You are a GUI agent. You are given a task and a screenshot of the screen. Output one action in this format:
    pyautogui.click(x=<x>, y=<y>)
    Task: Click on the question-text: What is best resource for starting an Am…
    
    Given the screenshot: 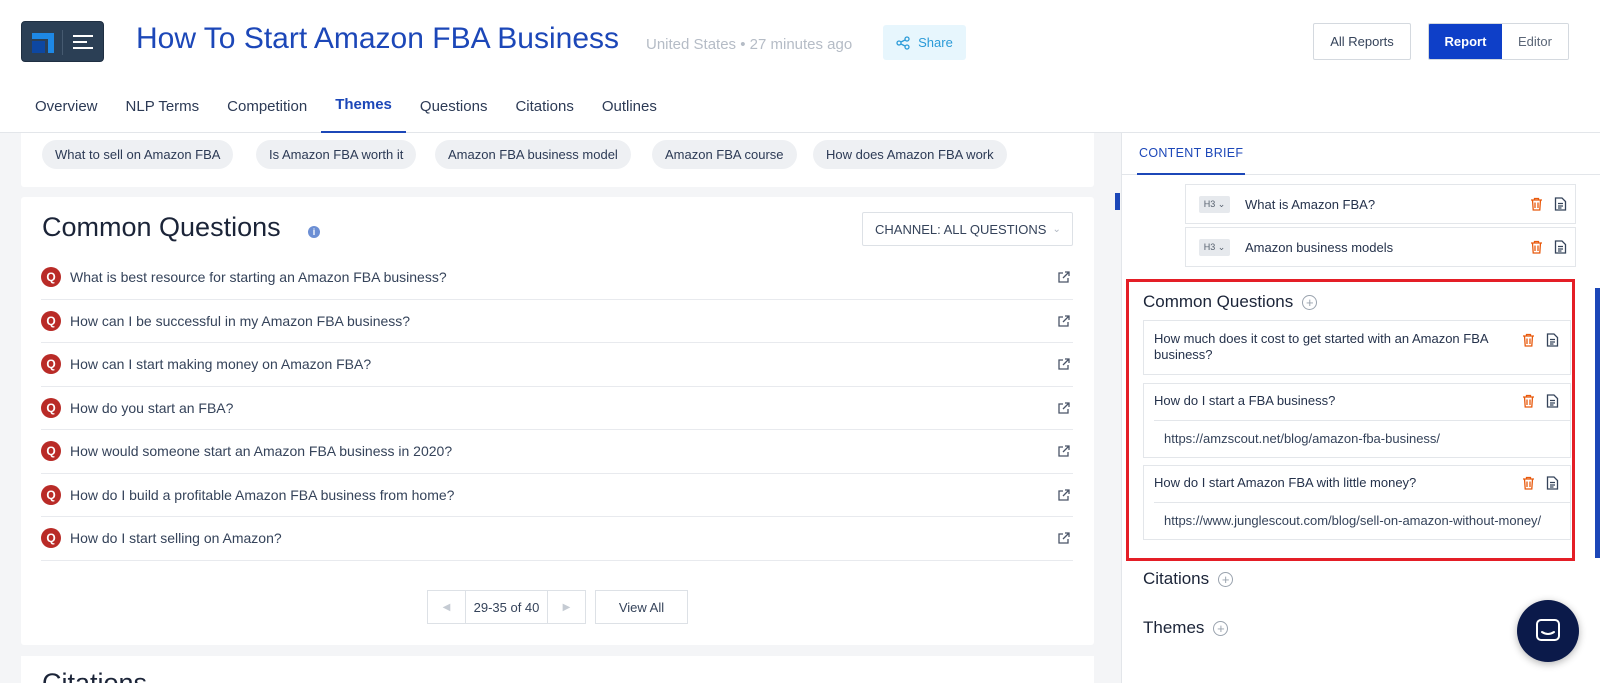 What is the action you would take?
    pyautogui.click(x=258, y=277)
    